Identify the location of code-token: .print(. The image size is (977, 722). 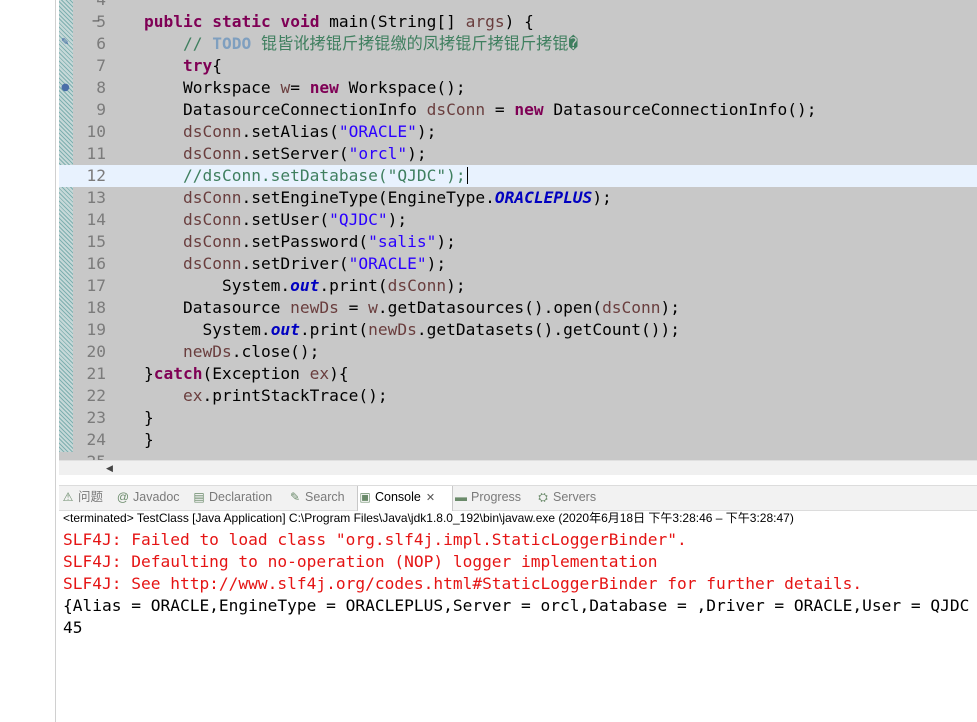
(334, 329).